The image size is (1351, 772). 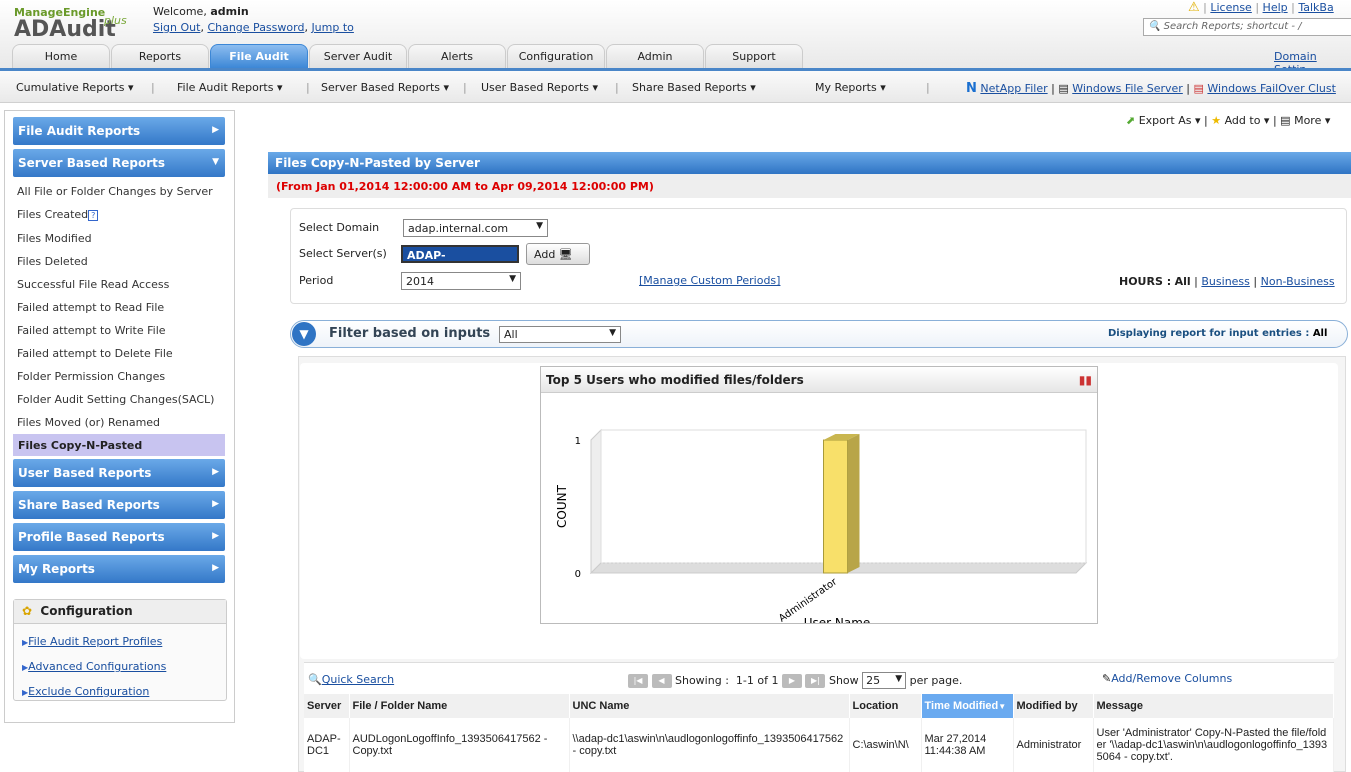 What do you see at coordinates (457, 56) in the screenshot?
I see `tab-alerts: Alerts` at bounding box center [457, 56].